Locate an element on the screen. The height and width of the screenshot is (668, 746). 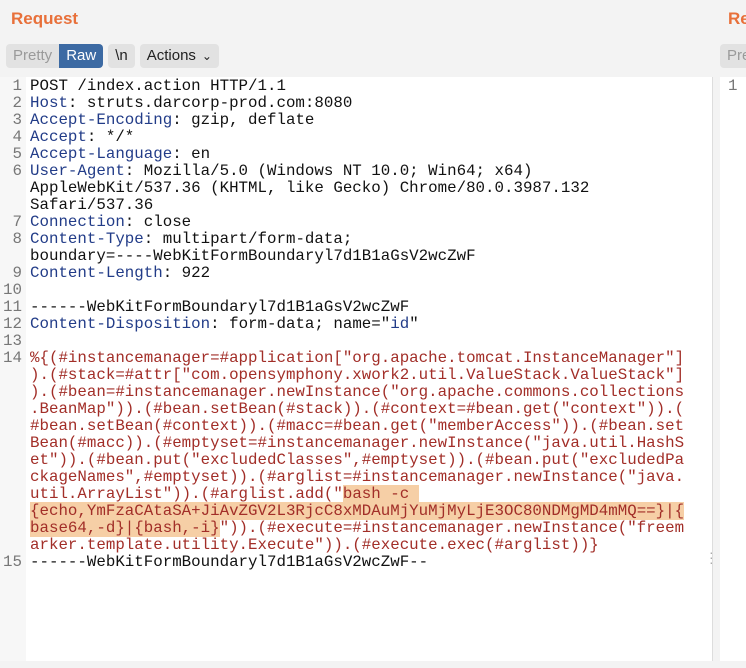
code-row: POST /index.action HTTP/1.1 is located at coordinates (158, 86).